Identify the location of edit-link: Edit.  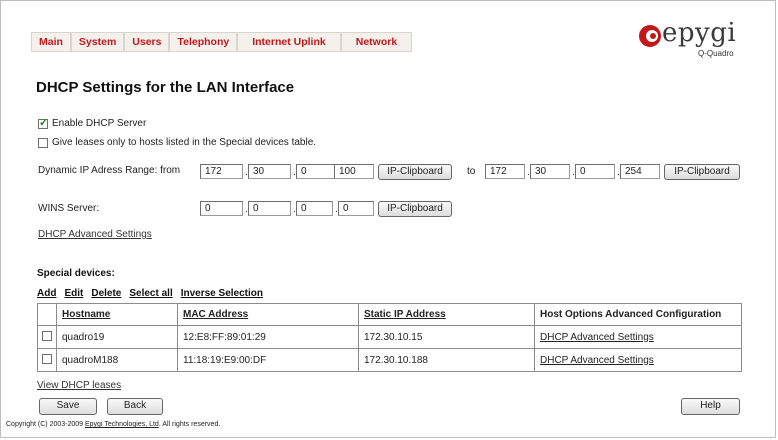
(73, 293).